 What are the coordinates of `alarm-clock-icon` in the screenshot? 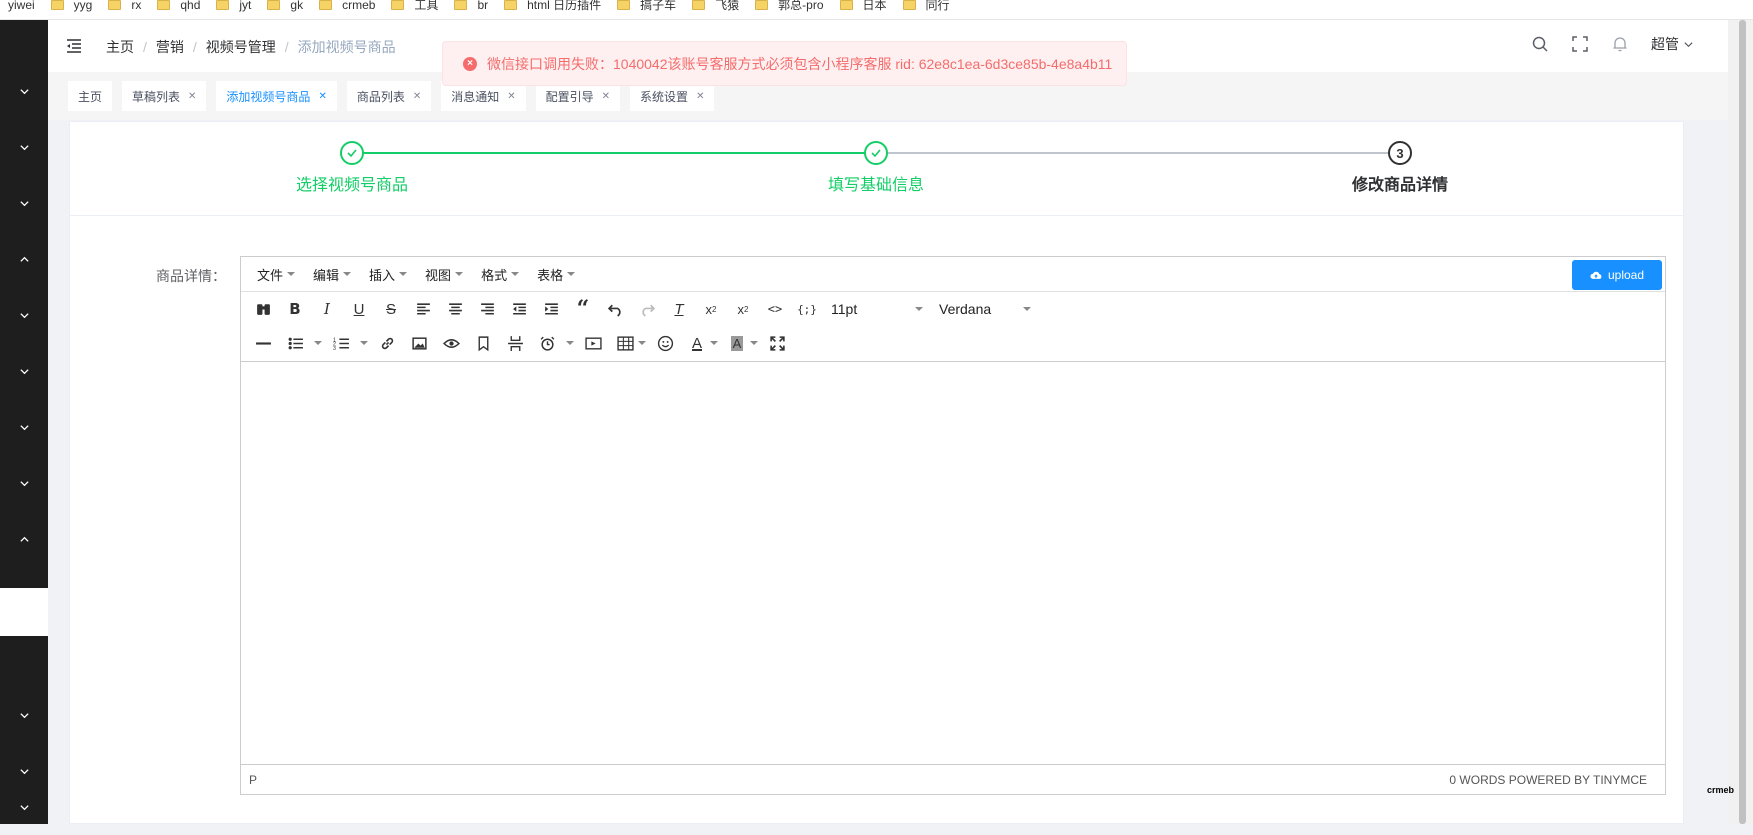 It's located at (547, 343).